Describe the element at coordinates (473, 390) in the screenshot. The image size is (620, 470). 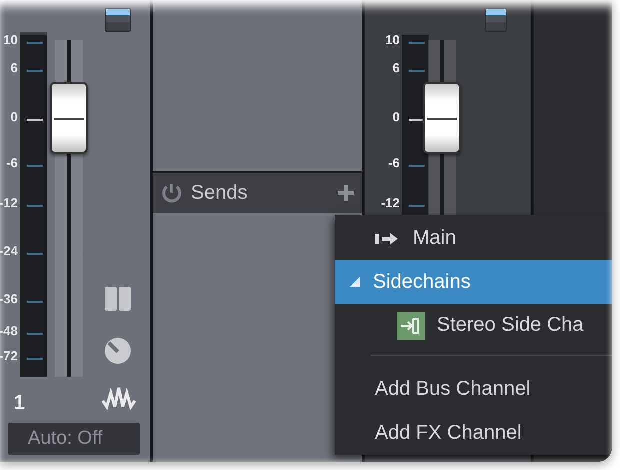
I see `menu-item: Add Bus Channel` at that location.